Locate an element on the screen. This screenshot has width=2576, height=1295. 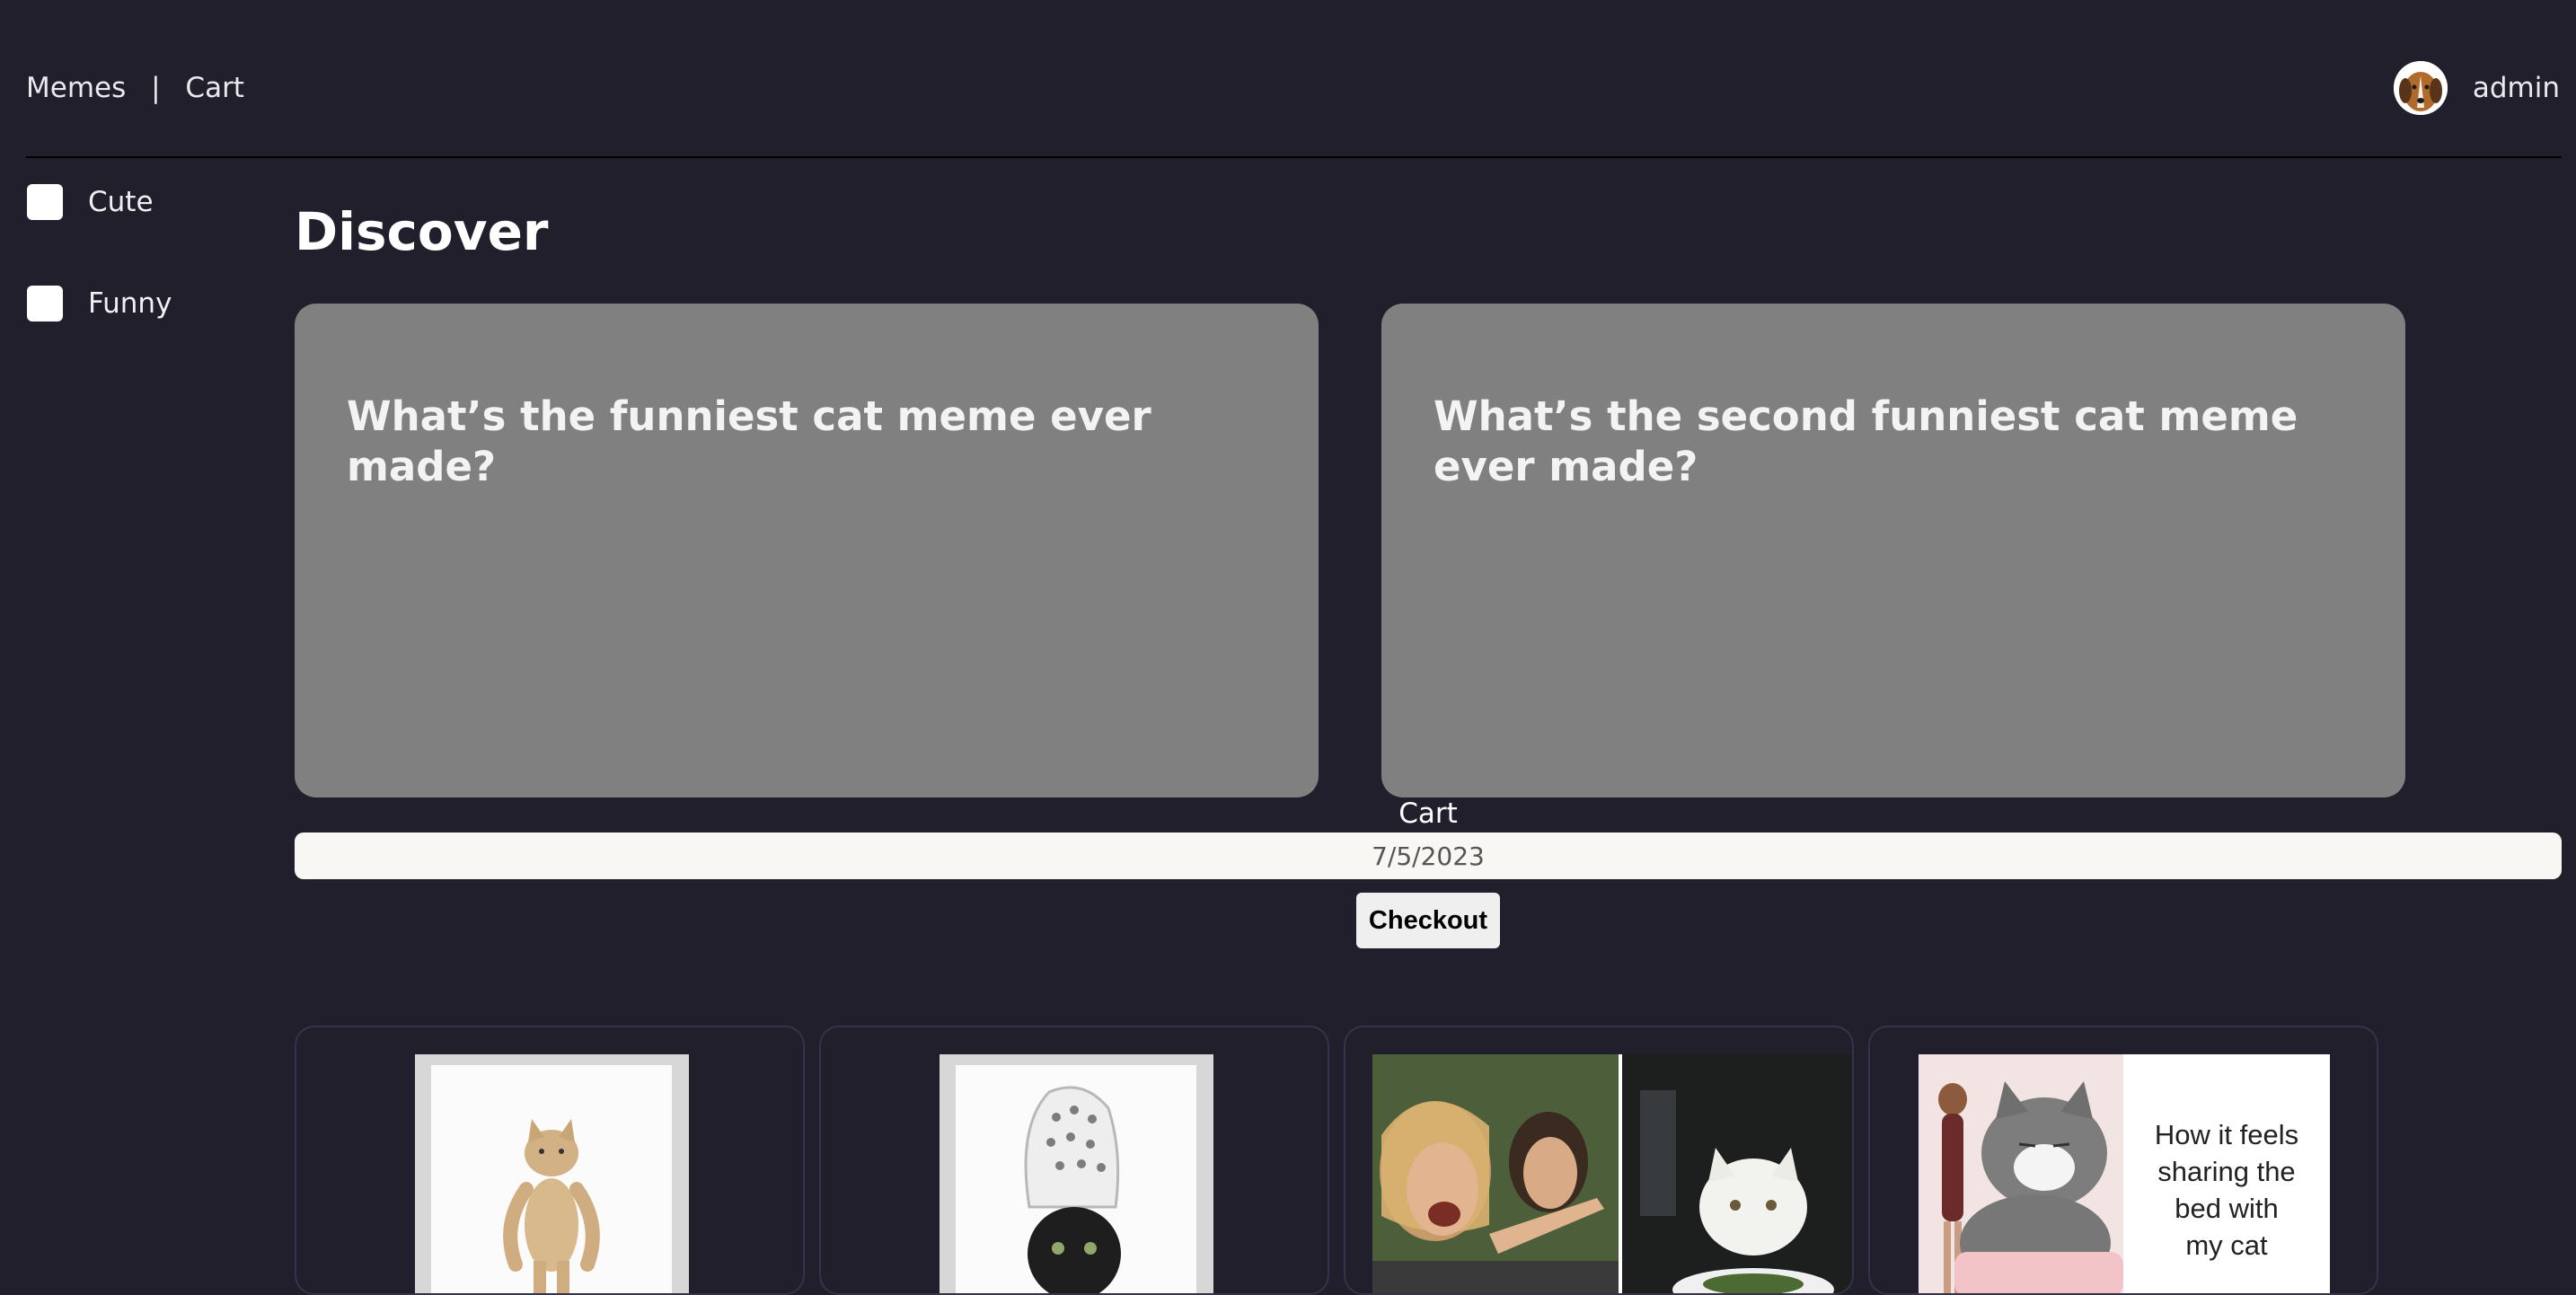
user-menu: admin is located at coordinates (2476, 88).